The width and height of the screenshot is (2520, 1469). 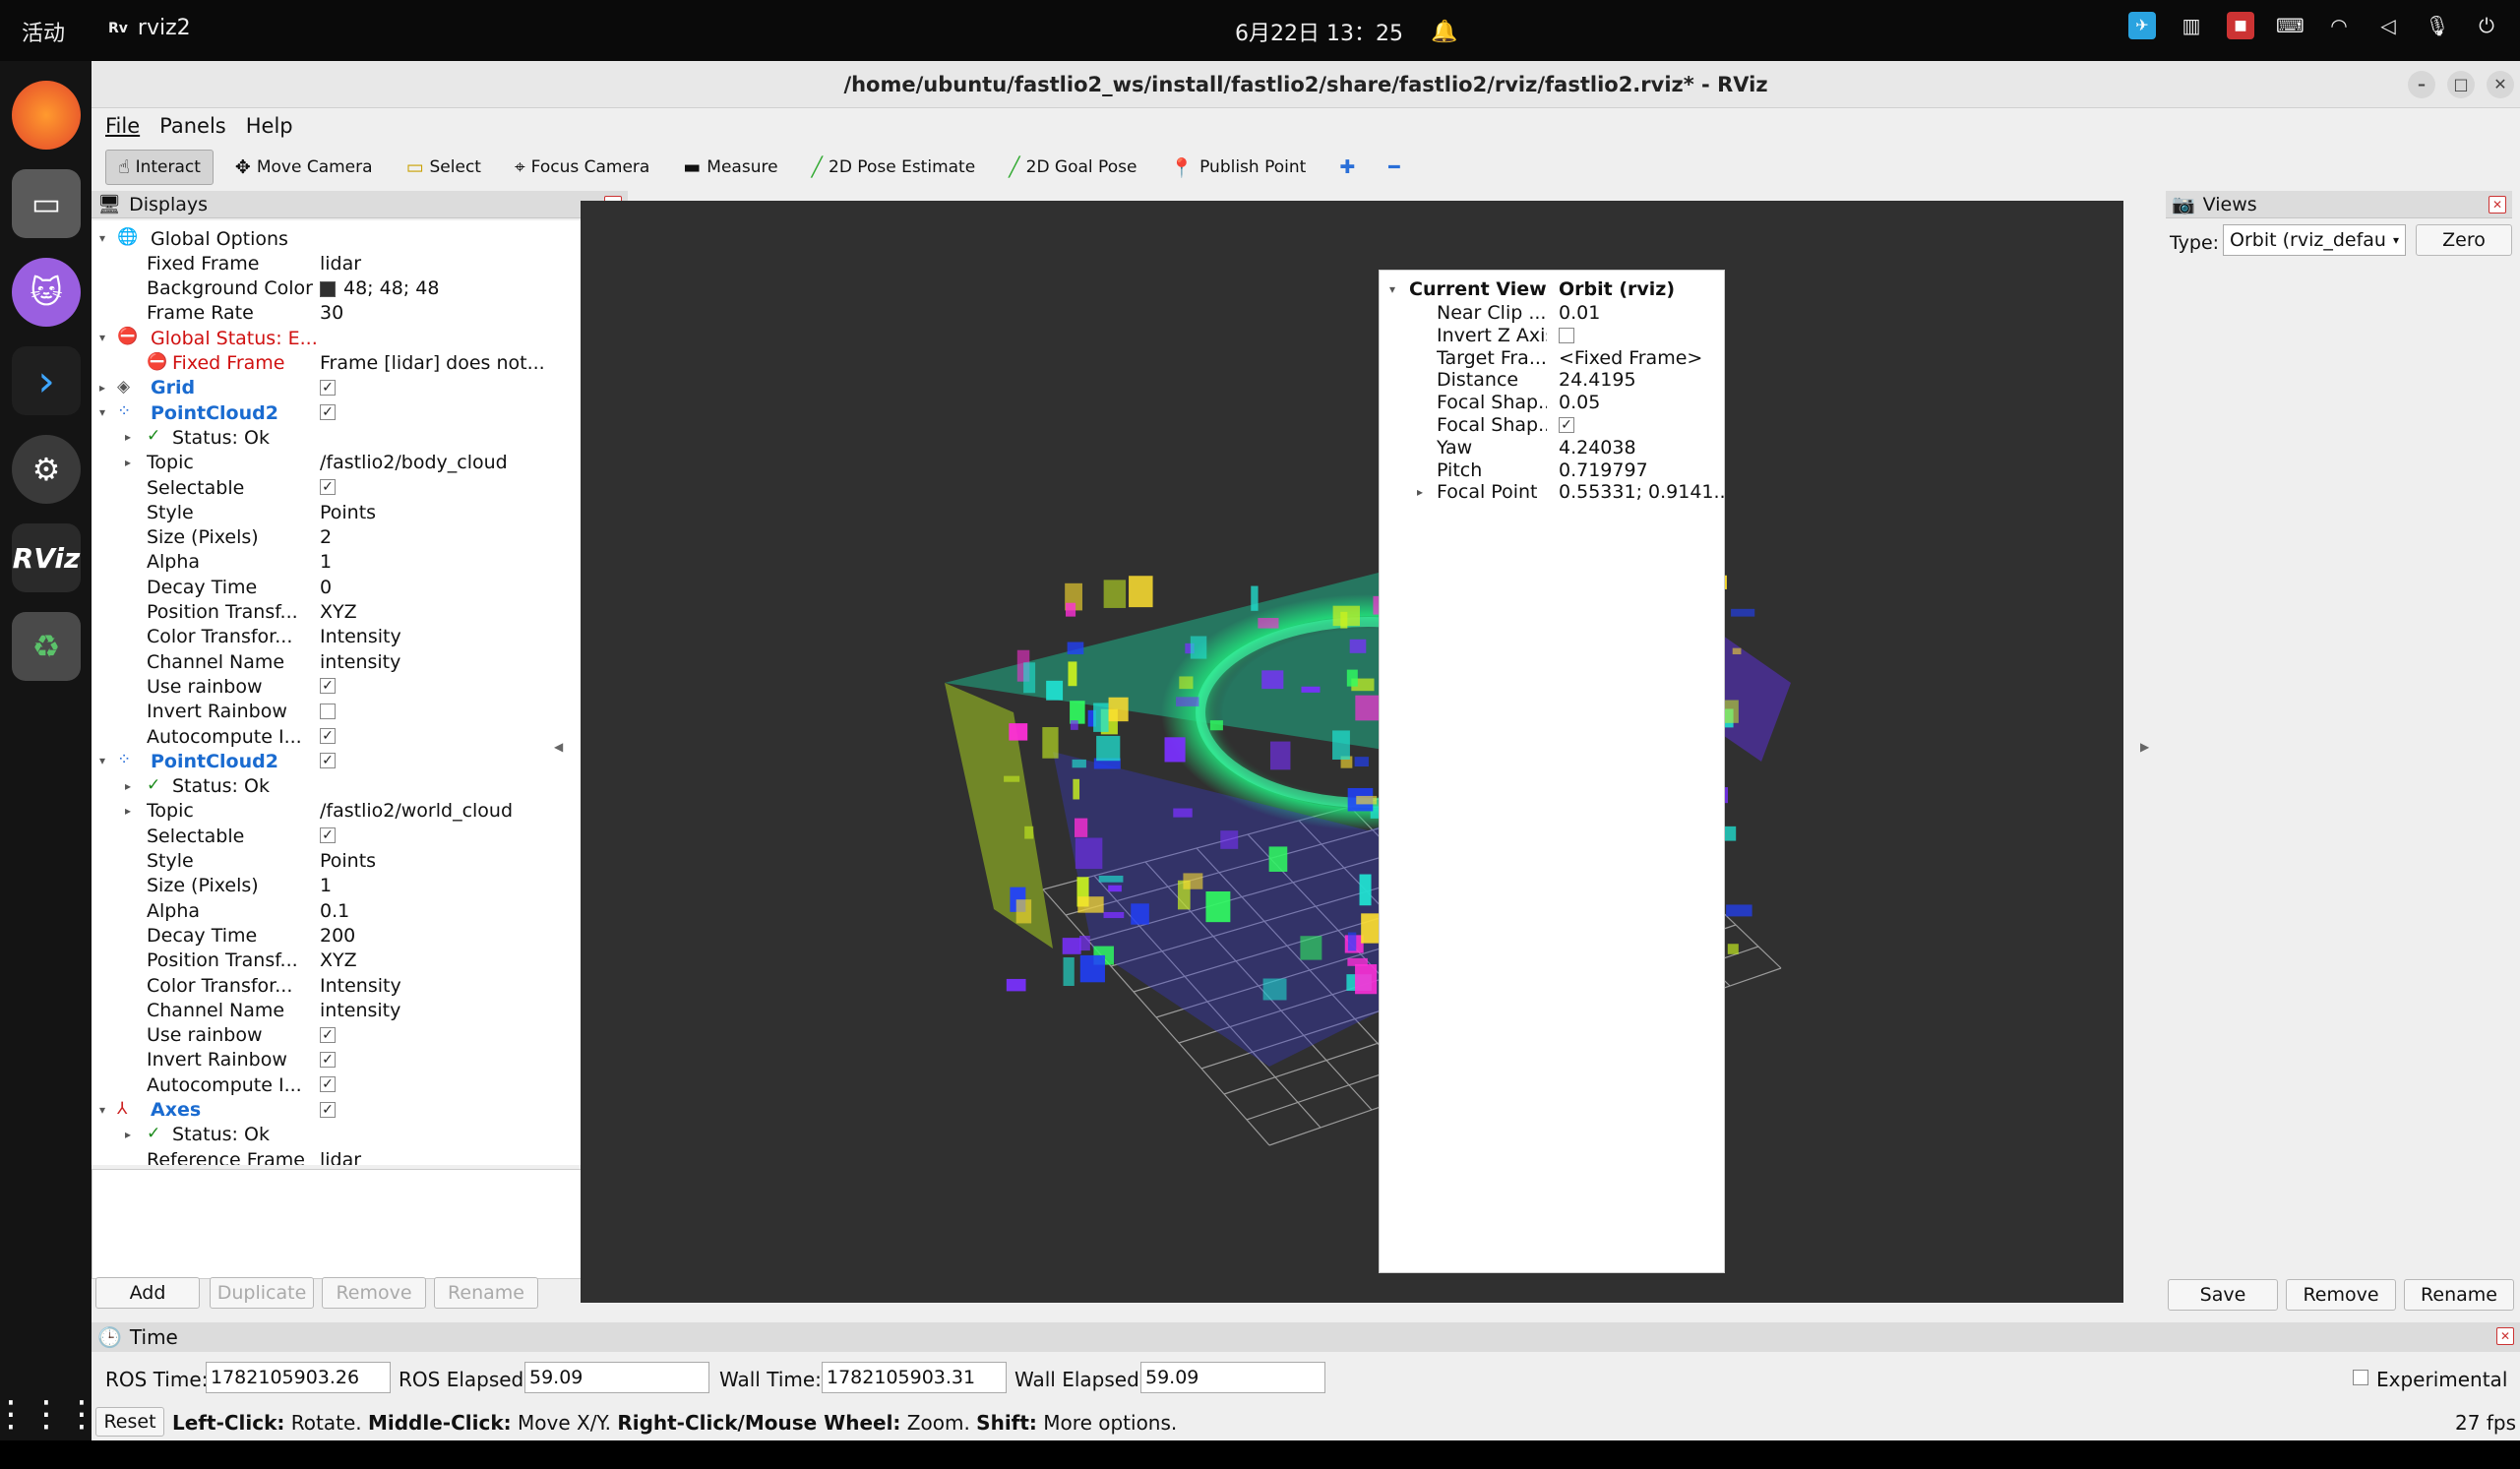 I want to click on display-row: ▾ ⁘ PointCloud2 ✓, so click(x=352, y=761).